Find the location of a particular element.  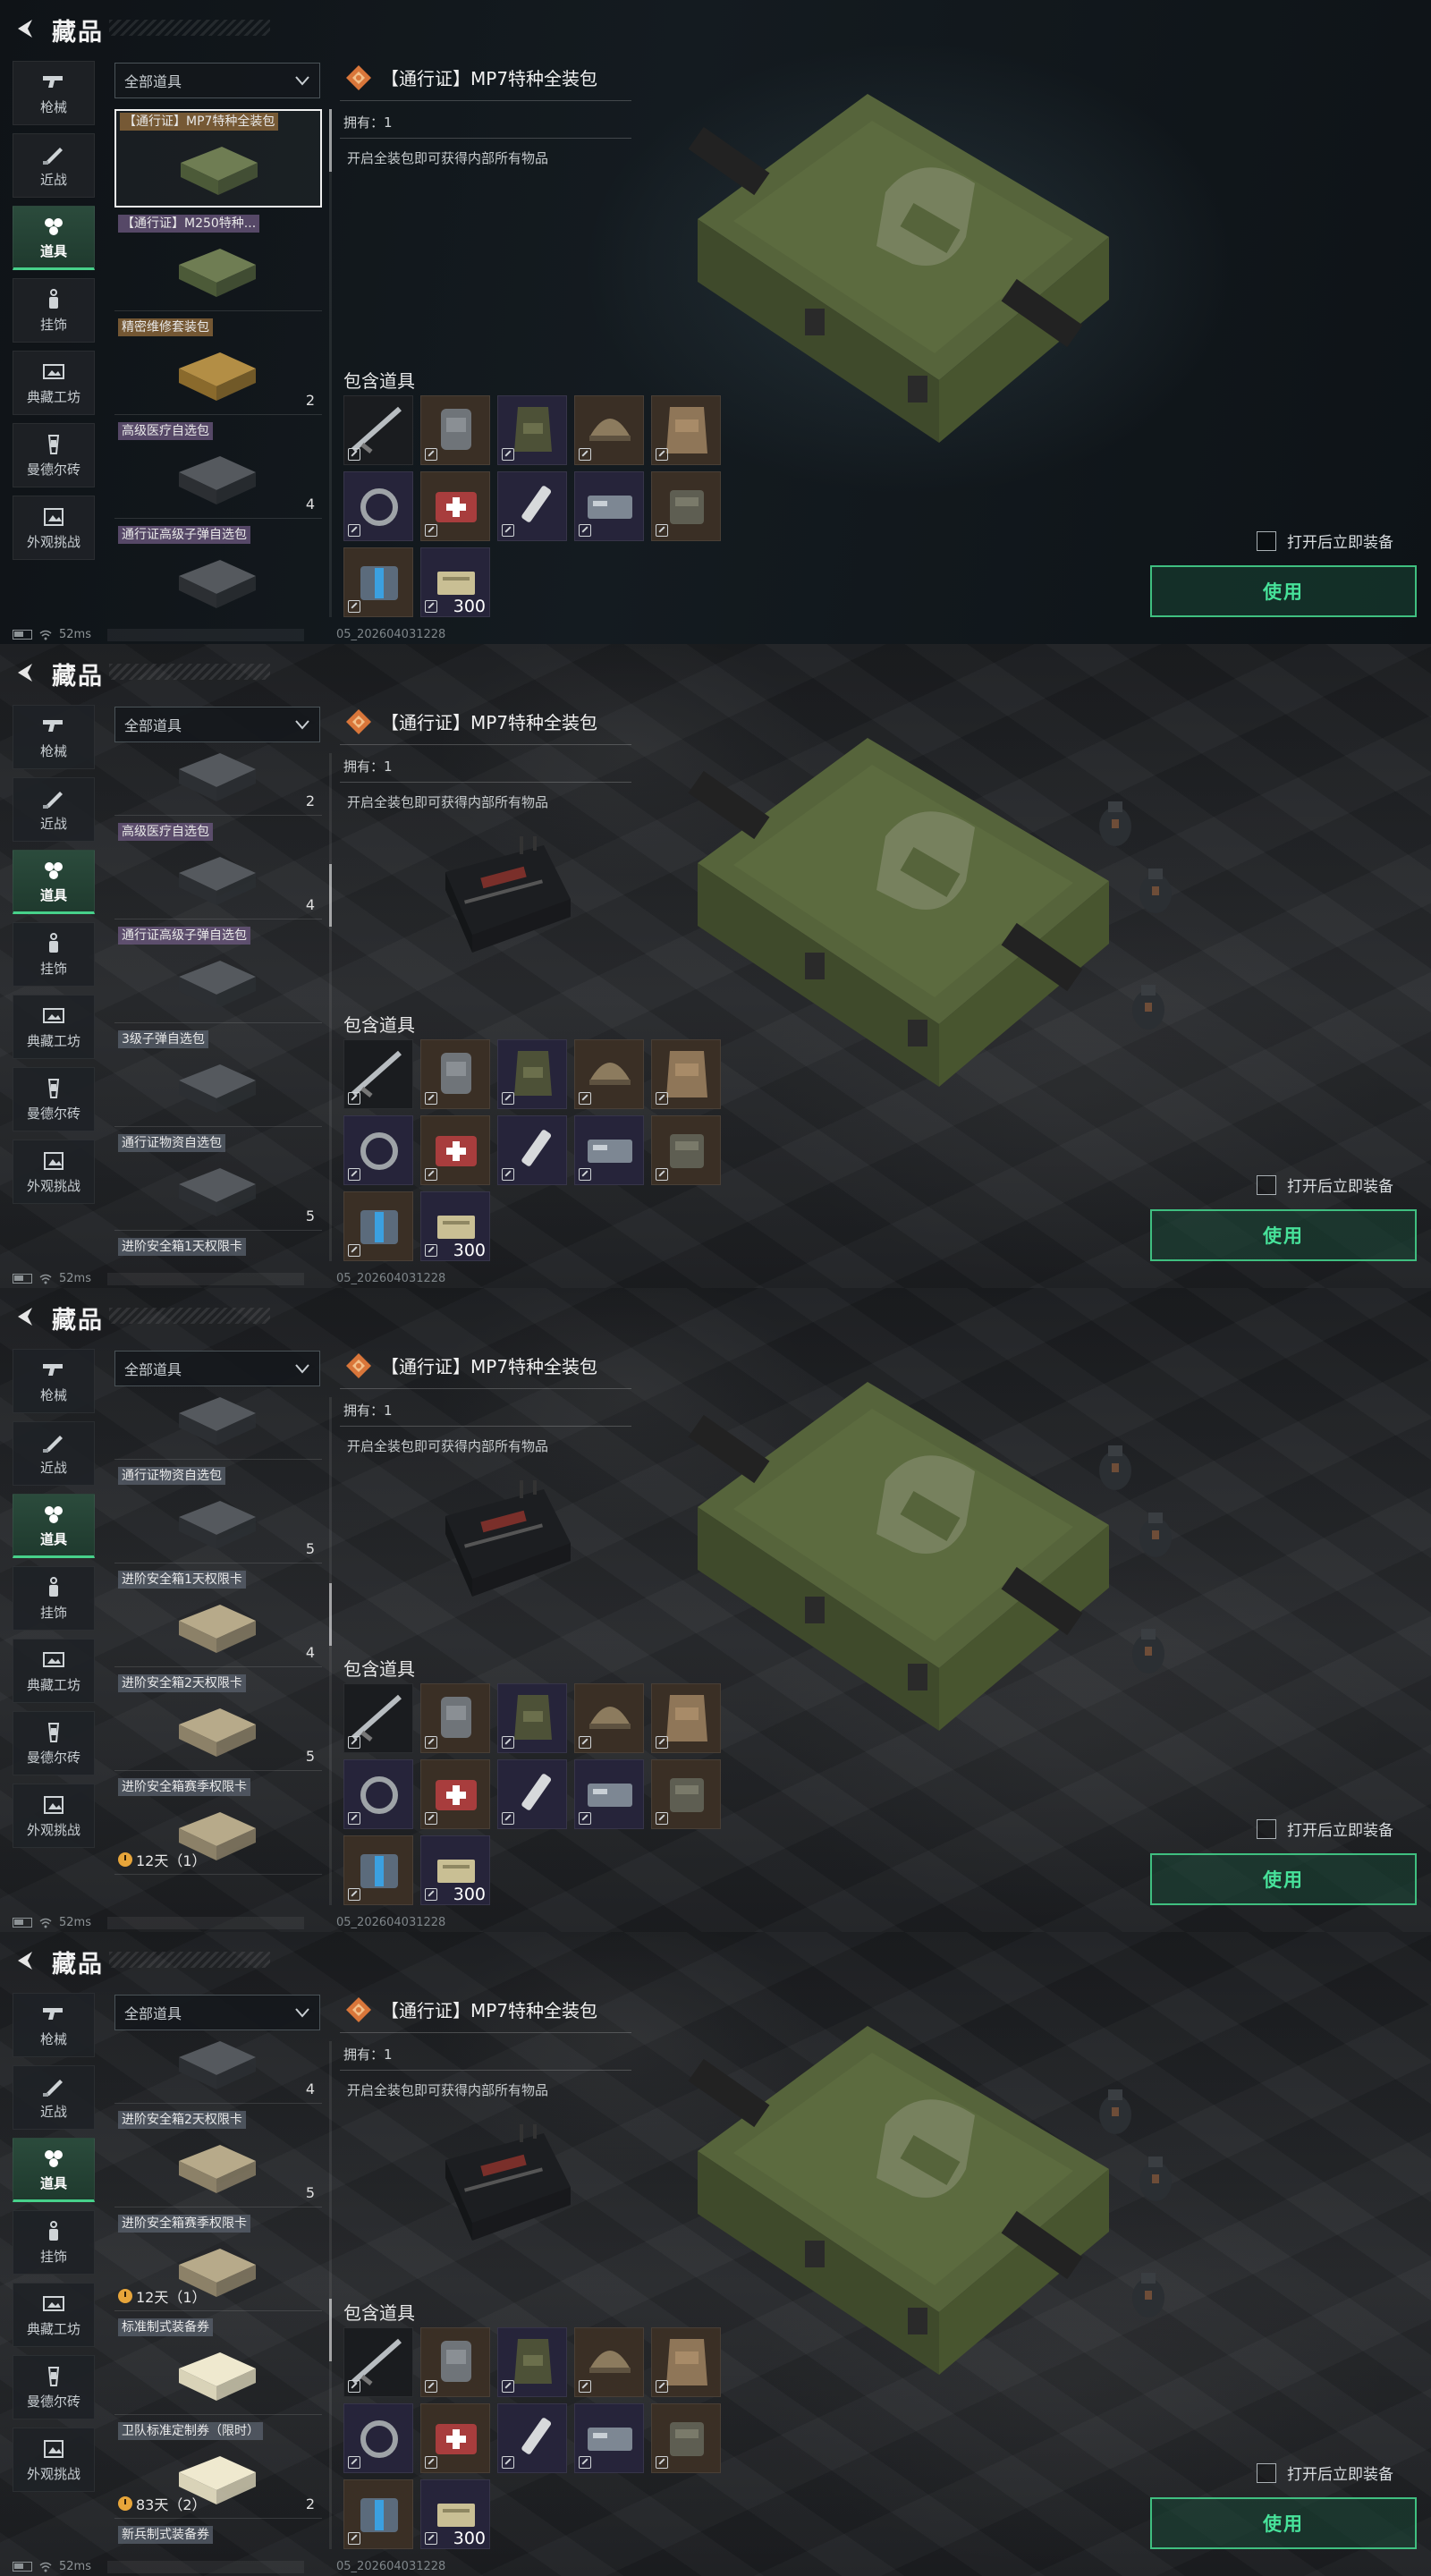

list-item: 标准制式装备券 is located at coordinates (218, 2366).